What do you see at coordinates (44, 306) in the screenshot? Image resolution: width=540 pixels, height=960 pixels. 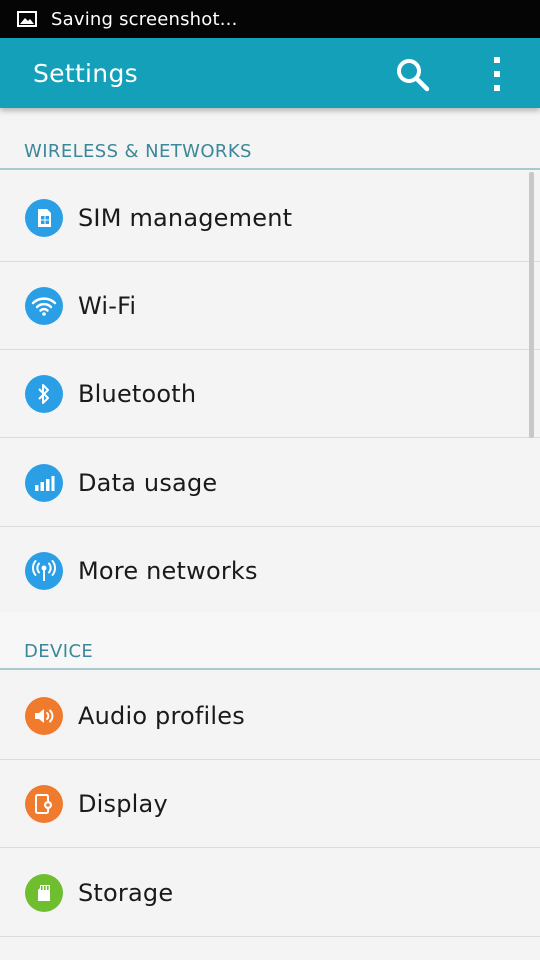 I see `wifi-icon` at bounding box center [44, 306].